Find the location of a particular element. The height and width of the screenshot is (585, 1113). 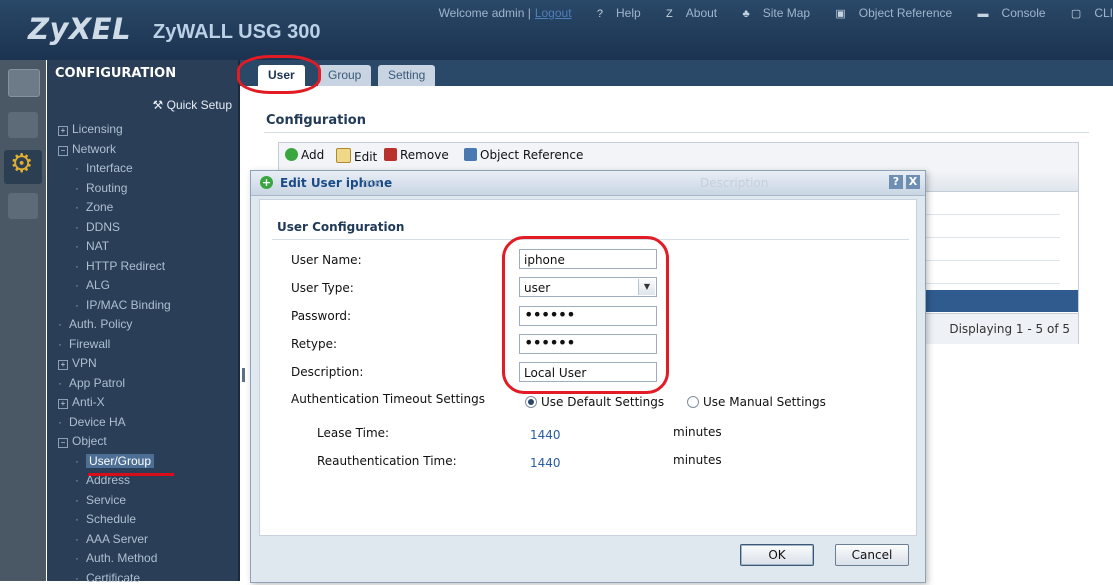

use-manual-settings-radio is located at coordinates (693, 402).